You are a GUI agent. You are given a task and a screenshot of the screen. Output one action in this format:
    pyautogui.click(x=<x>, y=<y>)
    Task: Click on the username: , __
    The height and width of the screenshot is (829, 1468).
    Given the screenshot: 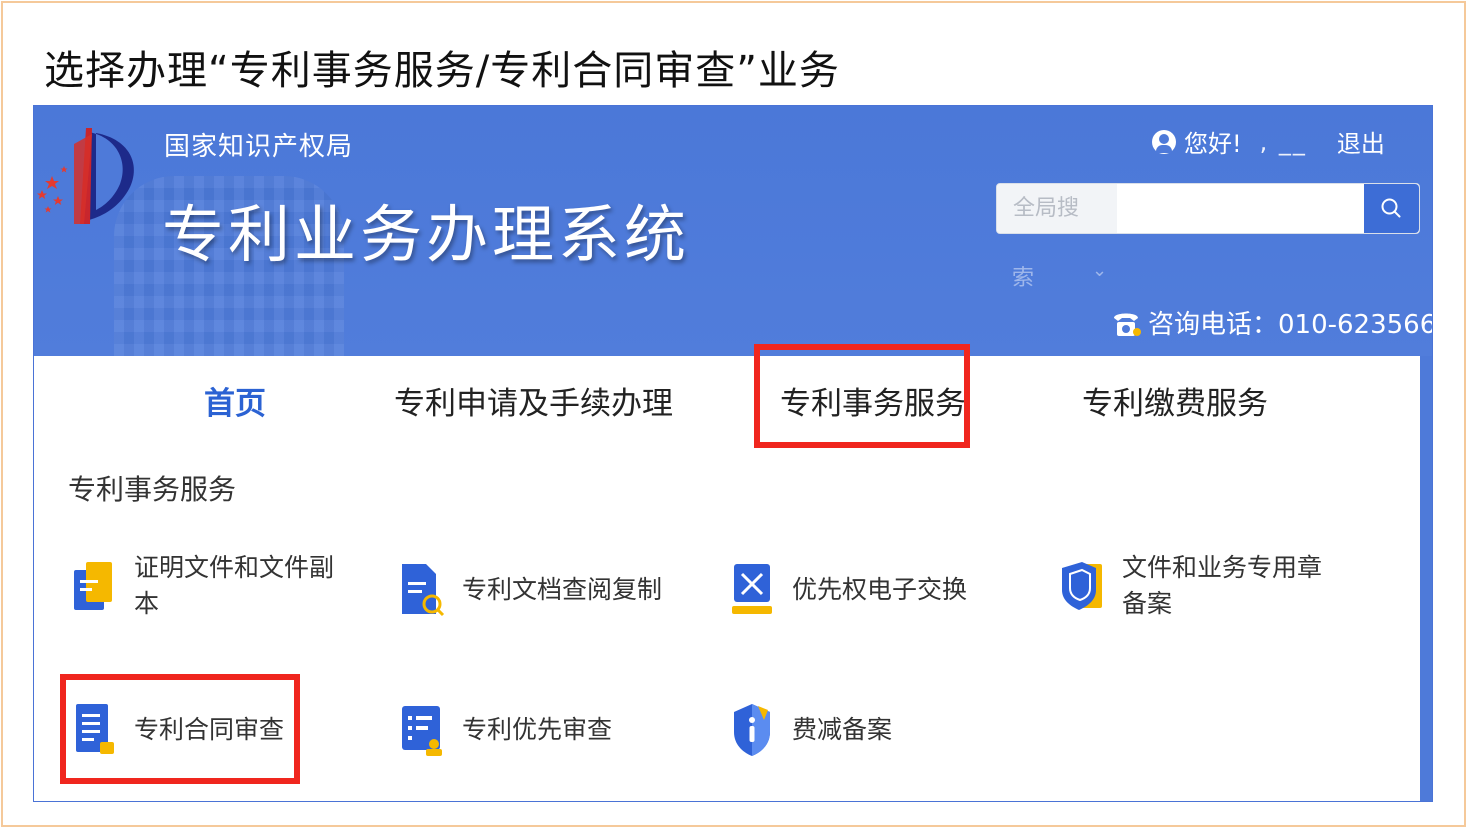 What is the action you would take?
    pyautogui.click(x=1283, y=141)
    